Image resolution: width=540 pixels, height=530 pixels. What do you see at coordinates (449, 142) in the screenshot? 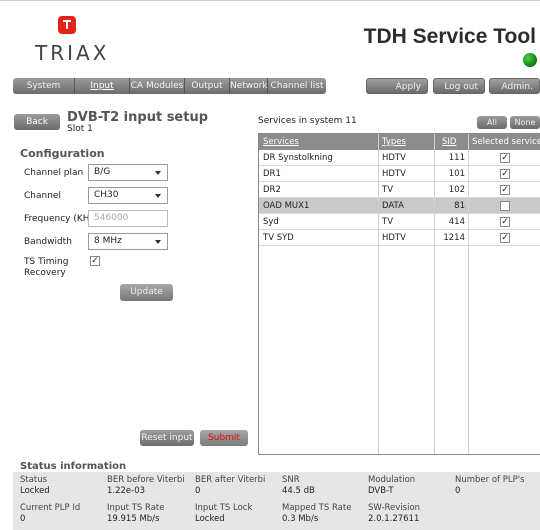
I see `sid-column-header: SID` at bounding box center [449, 142].